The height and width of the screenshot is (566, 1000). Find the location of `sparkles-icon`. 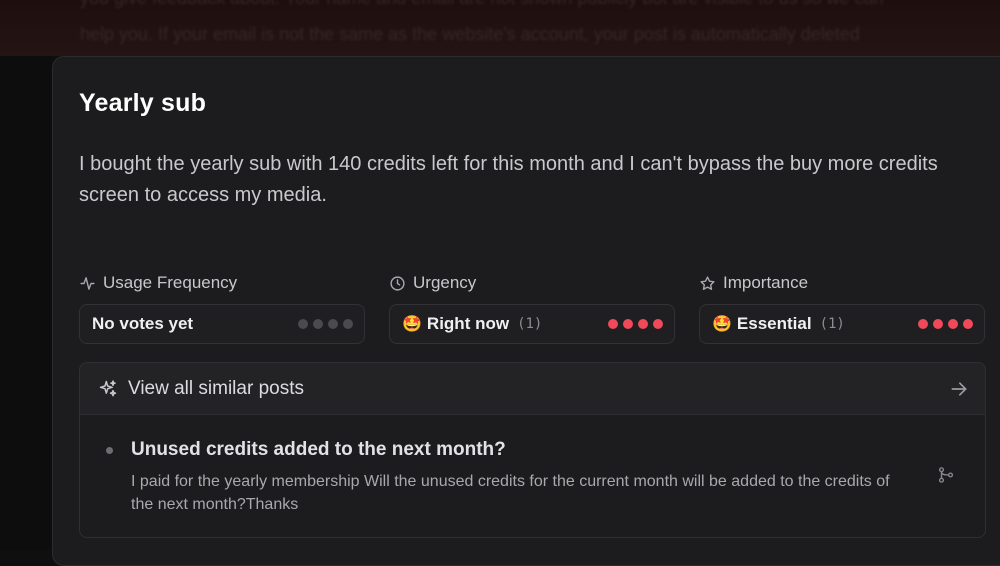

sparkles-icon is located at coordinates (108, 387).